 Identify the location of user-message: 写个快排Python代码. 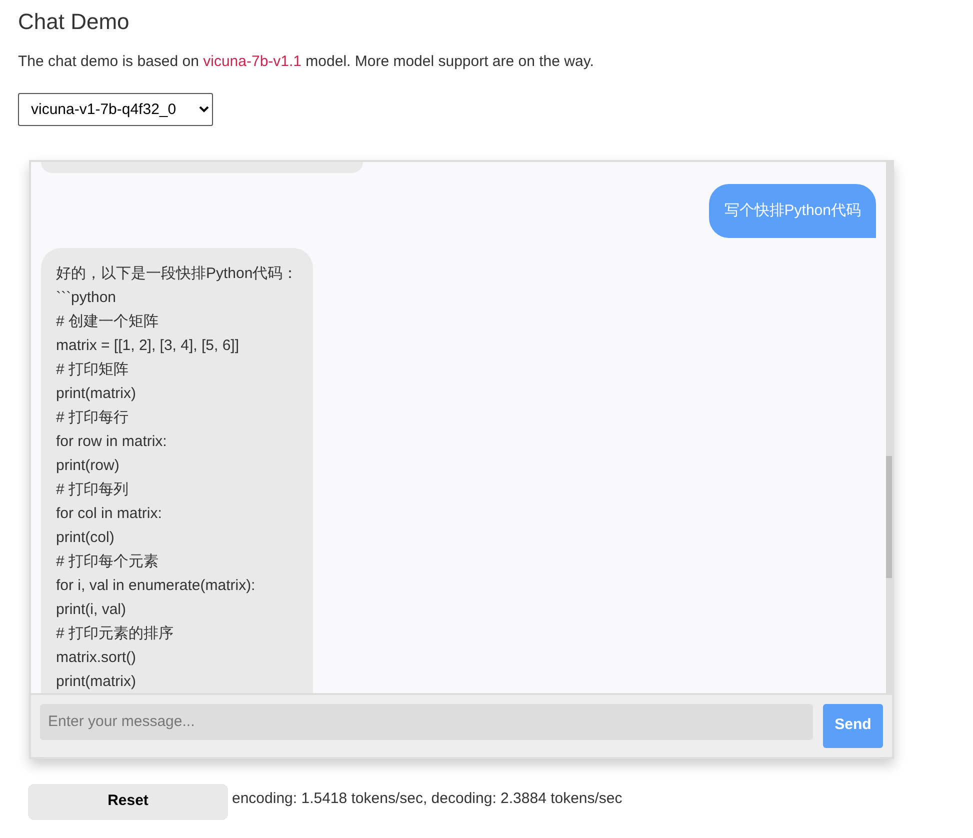
(792, 211).